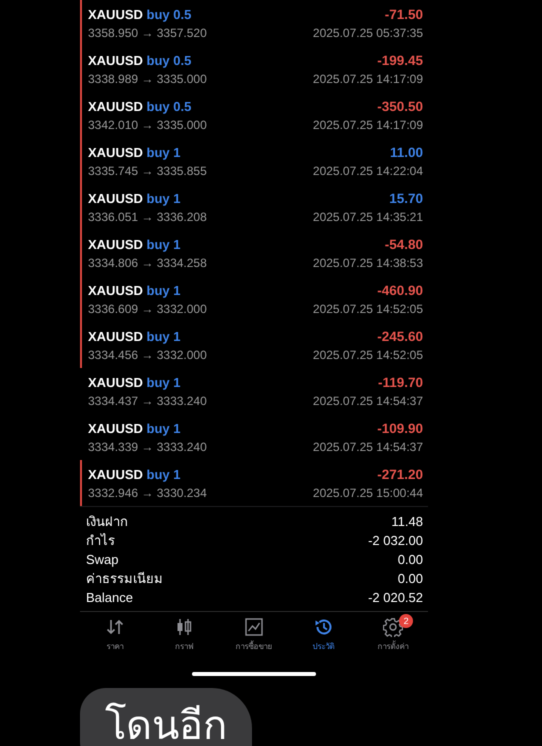 This screenshot has height=746, width=542. I want to click on nav-tab: การตั้งค่า 2, so click(393, 639).